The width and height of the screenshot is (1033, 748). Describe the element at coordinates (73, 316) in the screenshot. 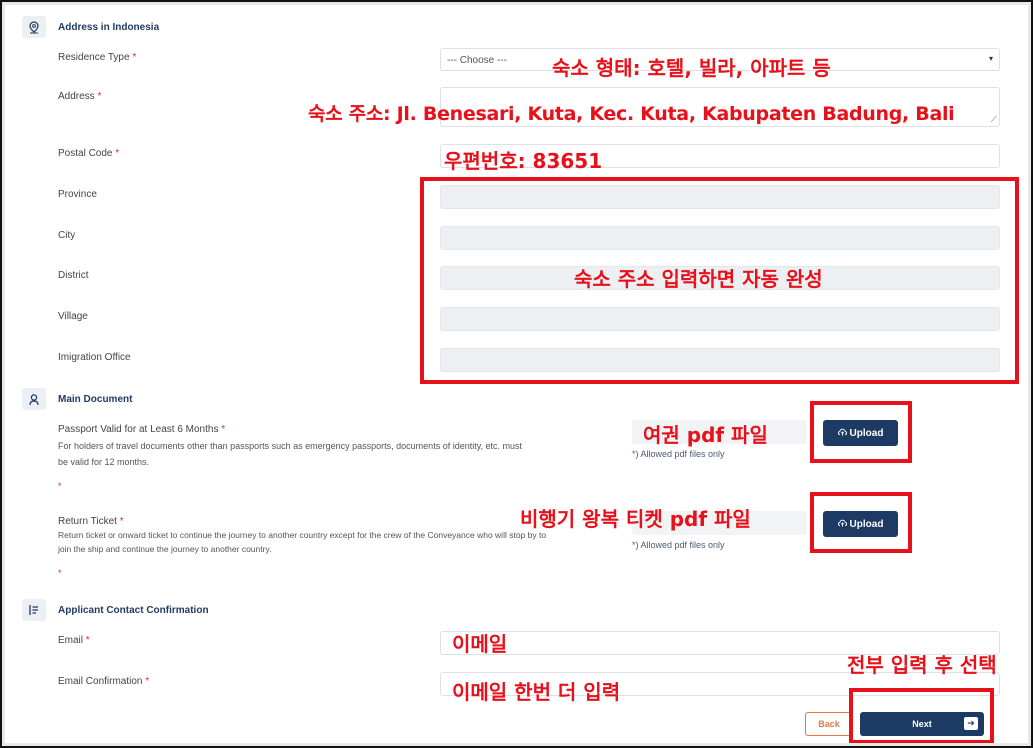

I see `village-label: Village` at that location.